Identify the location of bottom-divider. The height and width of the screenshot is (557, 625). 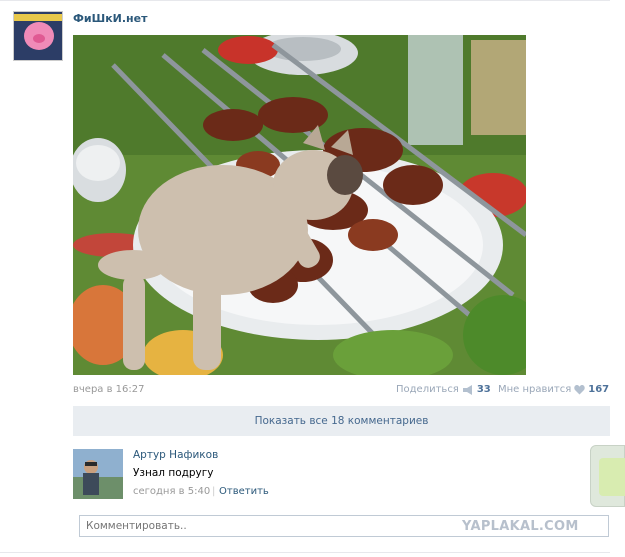
(305, 552).